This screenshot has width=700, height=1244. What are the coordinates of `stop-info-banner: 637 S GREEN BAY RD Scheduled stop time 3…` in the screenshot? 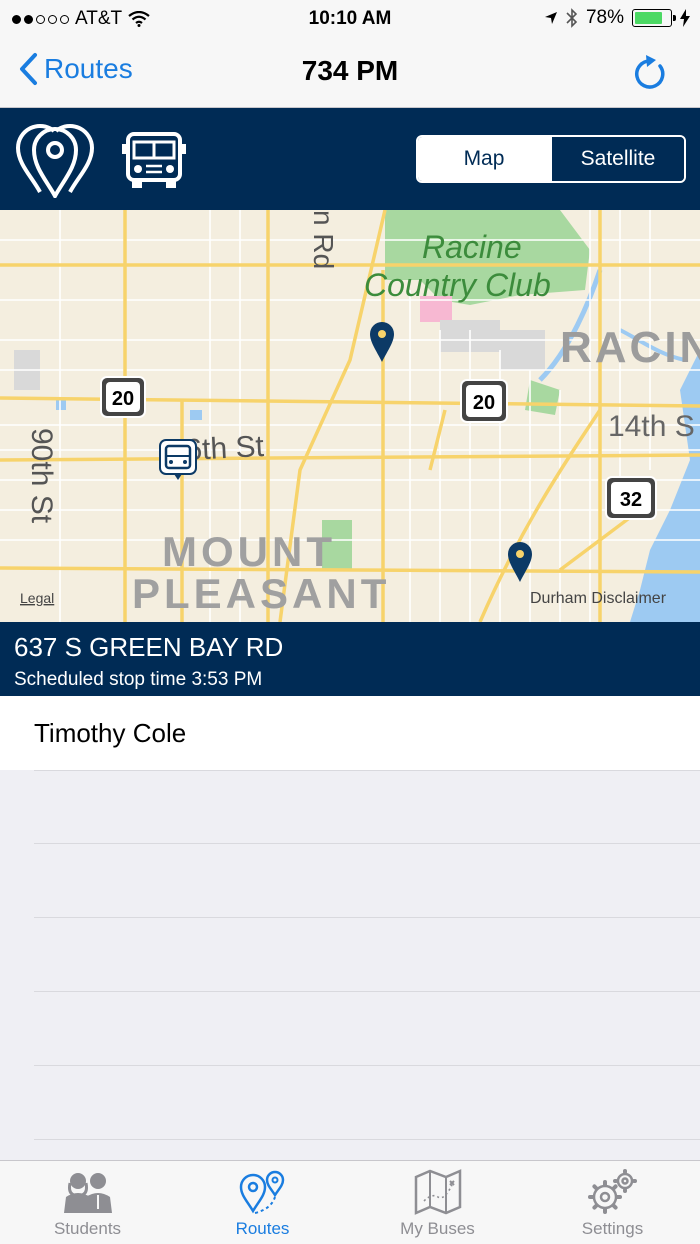 It's located at (350, 659).